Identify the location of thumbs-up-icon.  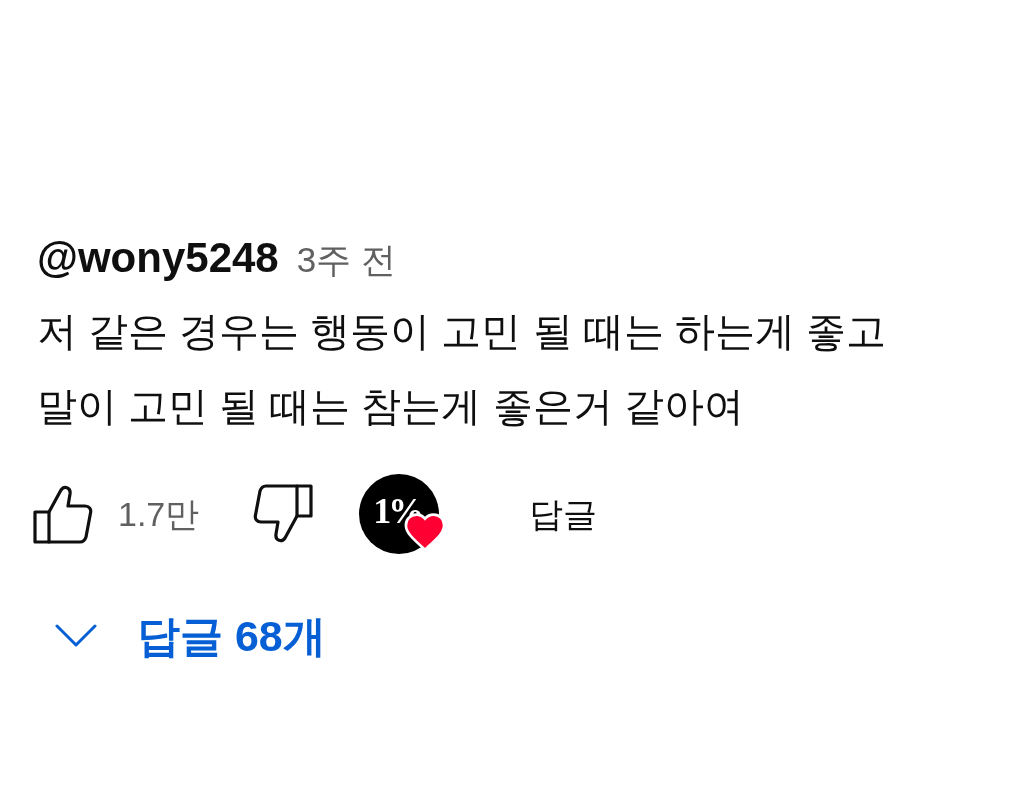
(63, 514).